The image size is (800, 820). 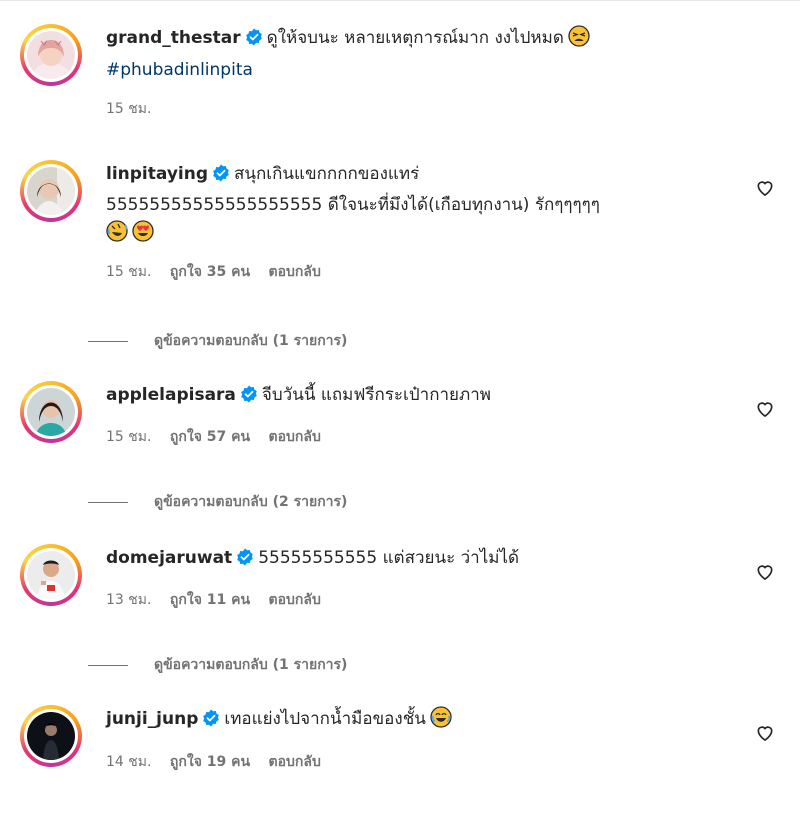 I want to click on comment-username: junji_junp, so click(x=152, y=719).